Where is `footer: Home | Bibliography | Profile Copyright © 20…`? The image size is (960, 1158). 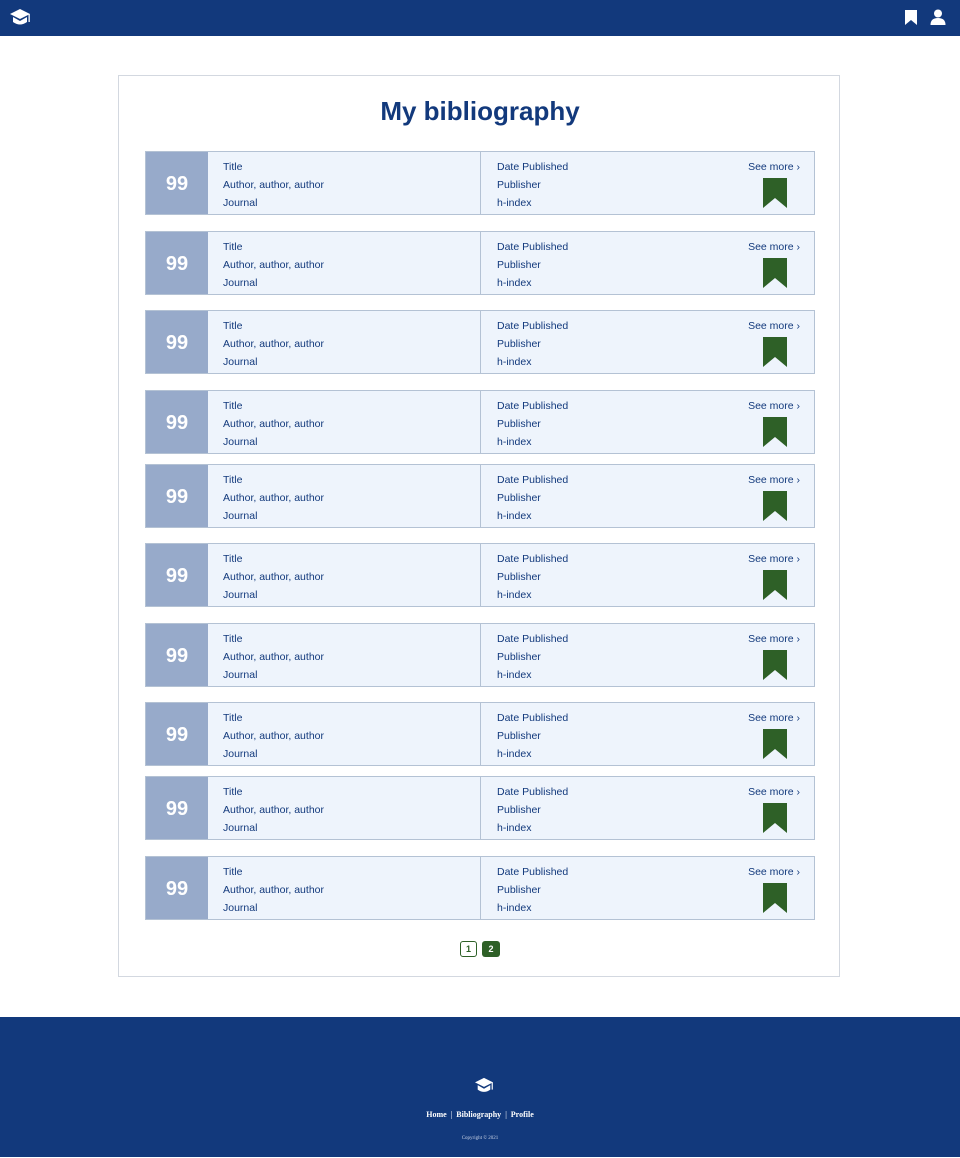 footer: Home | Bibliography | Profile Copyright © 20… is located at coordinates (480, 1087).